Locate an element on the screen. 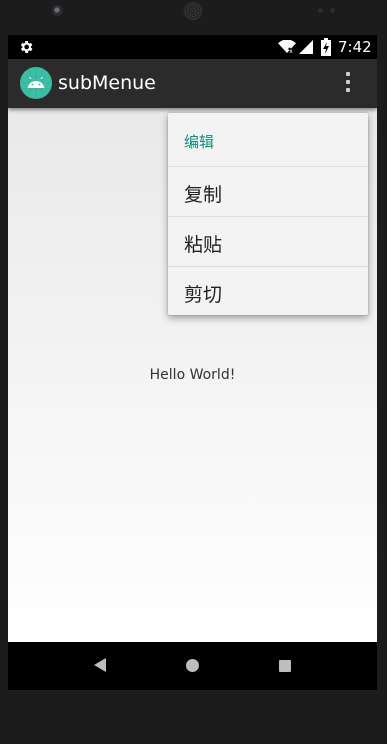  app-bar: subMenue is located at coordinates (192, 83).